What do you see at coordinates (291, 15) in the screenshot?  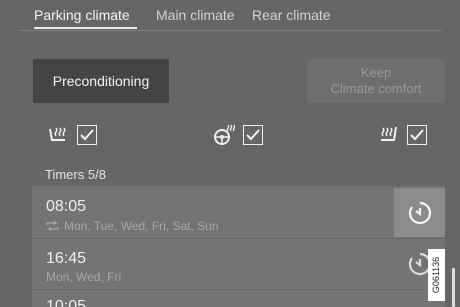 I see `tab-rear-climate: Rear climate` at bounding box center [291, 15].